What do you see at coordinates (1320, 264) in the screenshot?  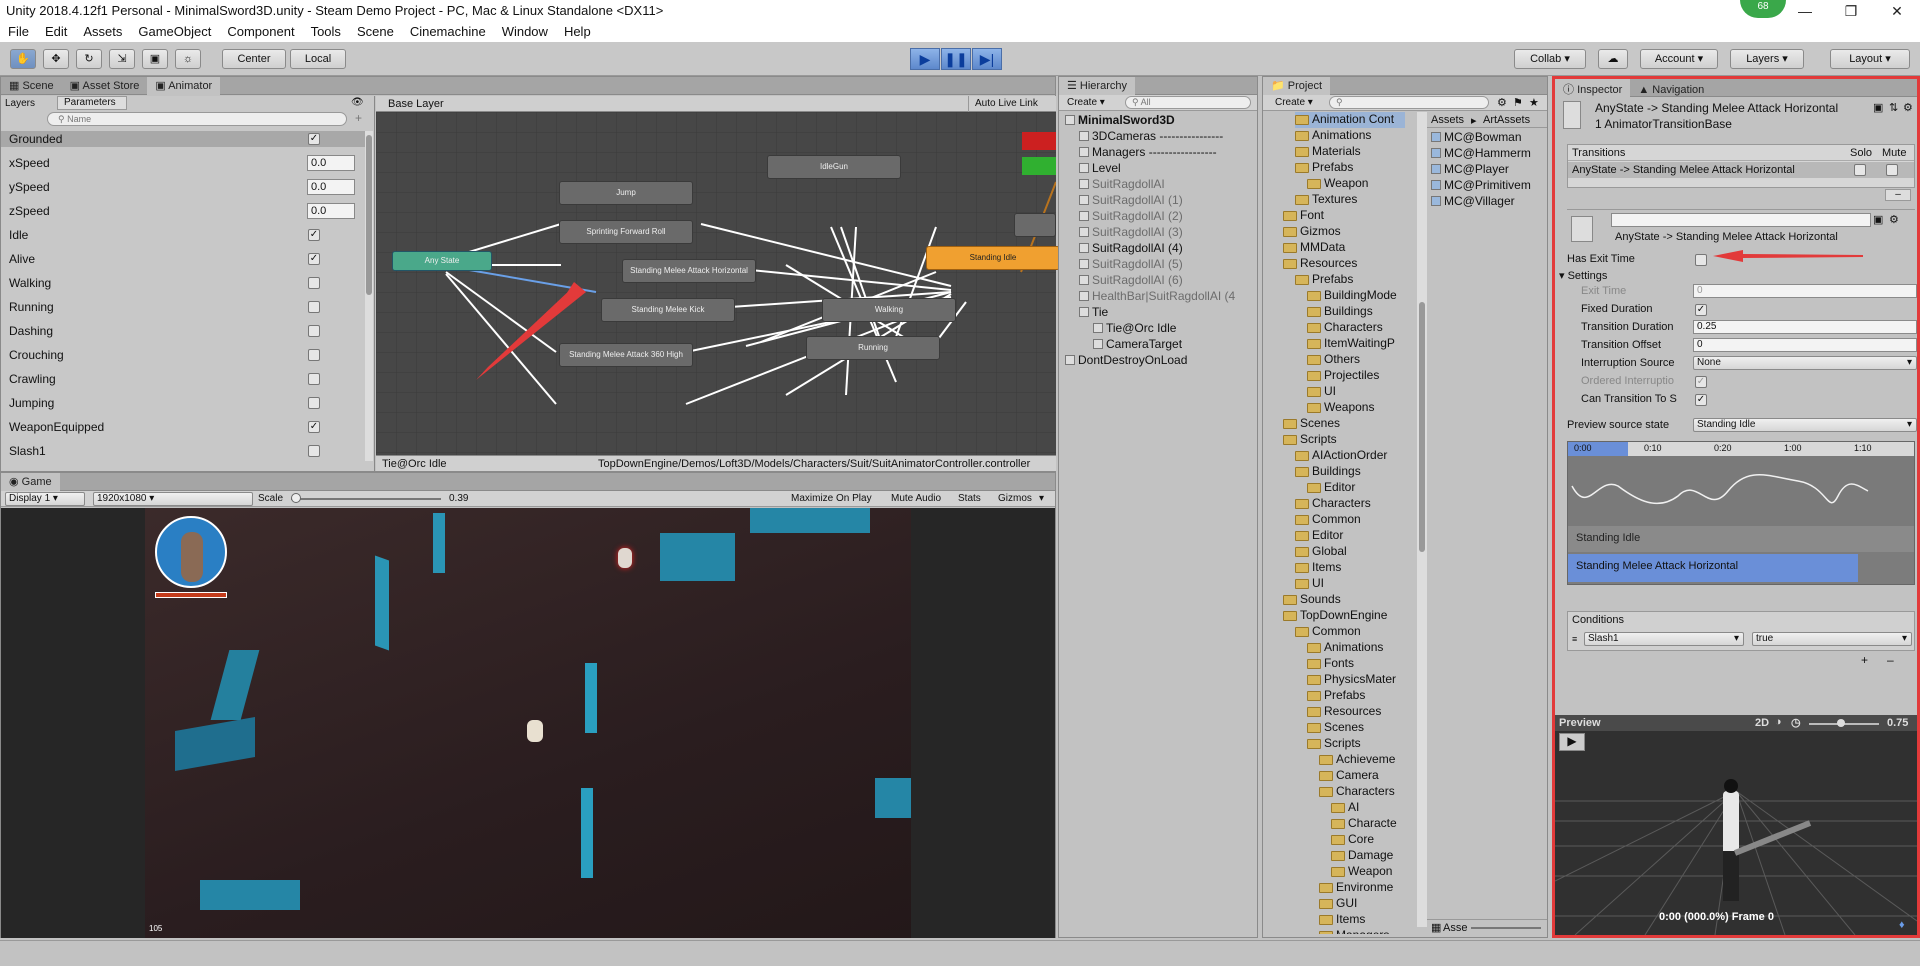 I see `project-folder-item: Resources` at bounding box center [1320, 264].